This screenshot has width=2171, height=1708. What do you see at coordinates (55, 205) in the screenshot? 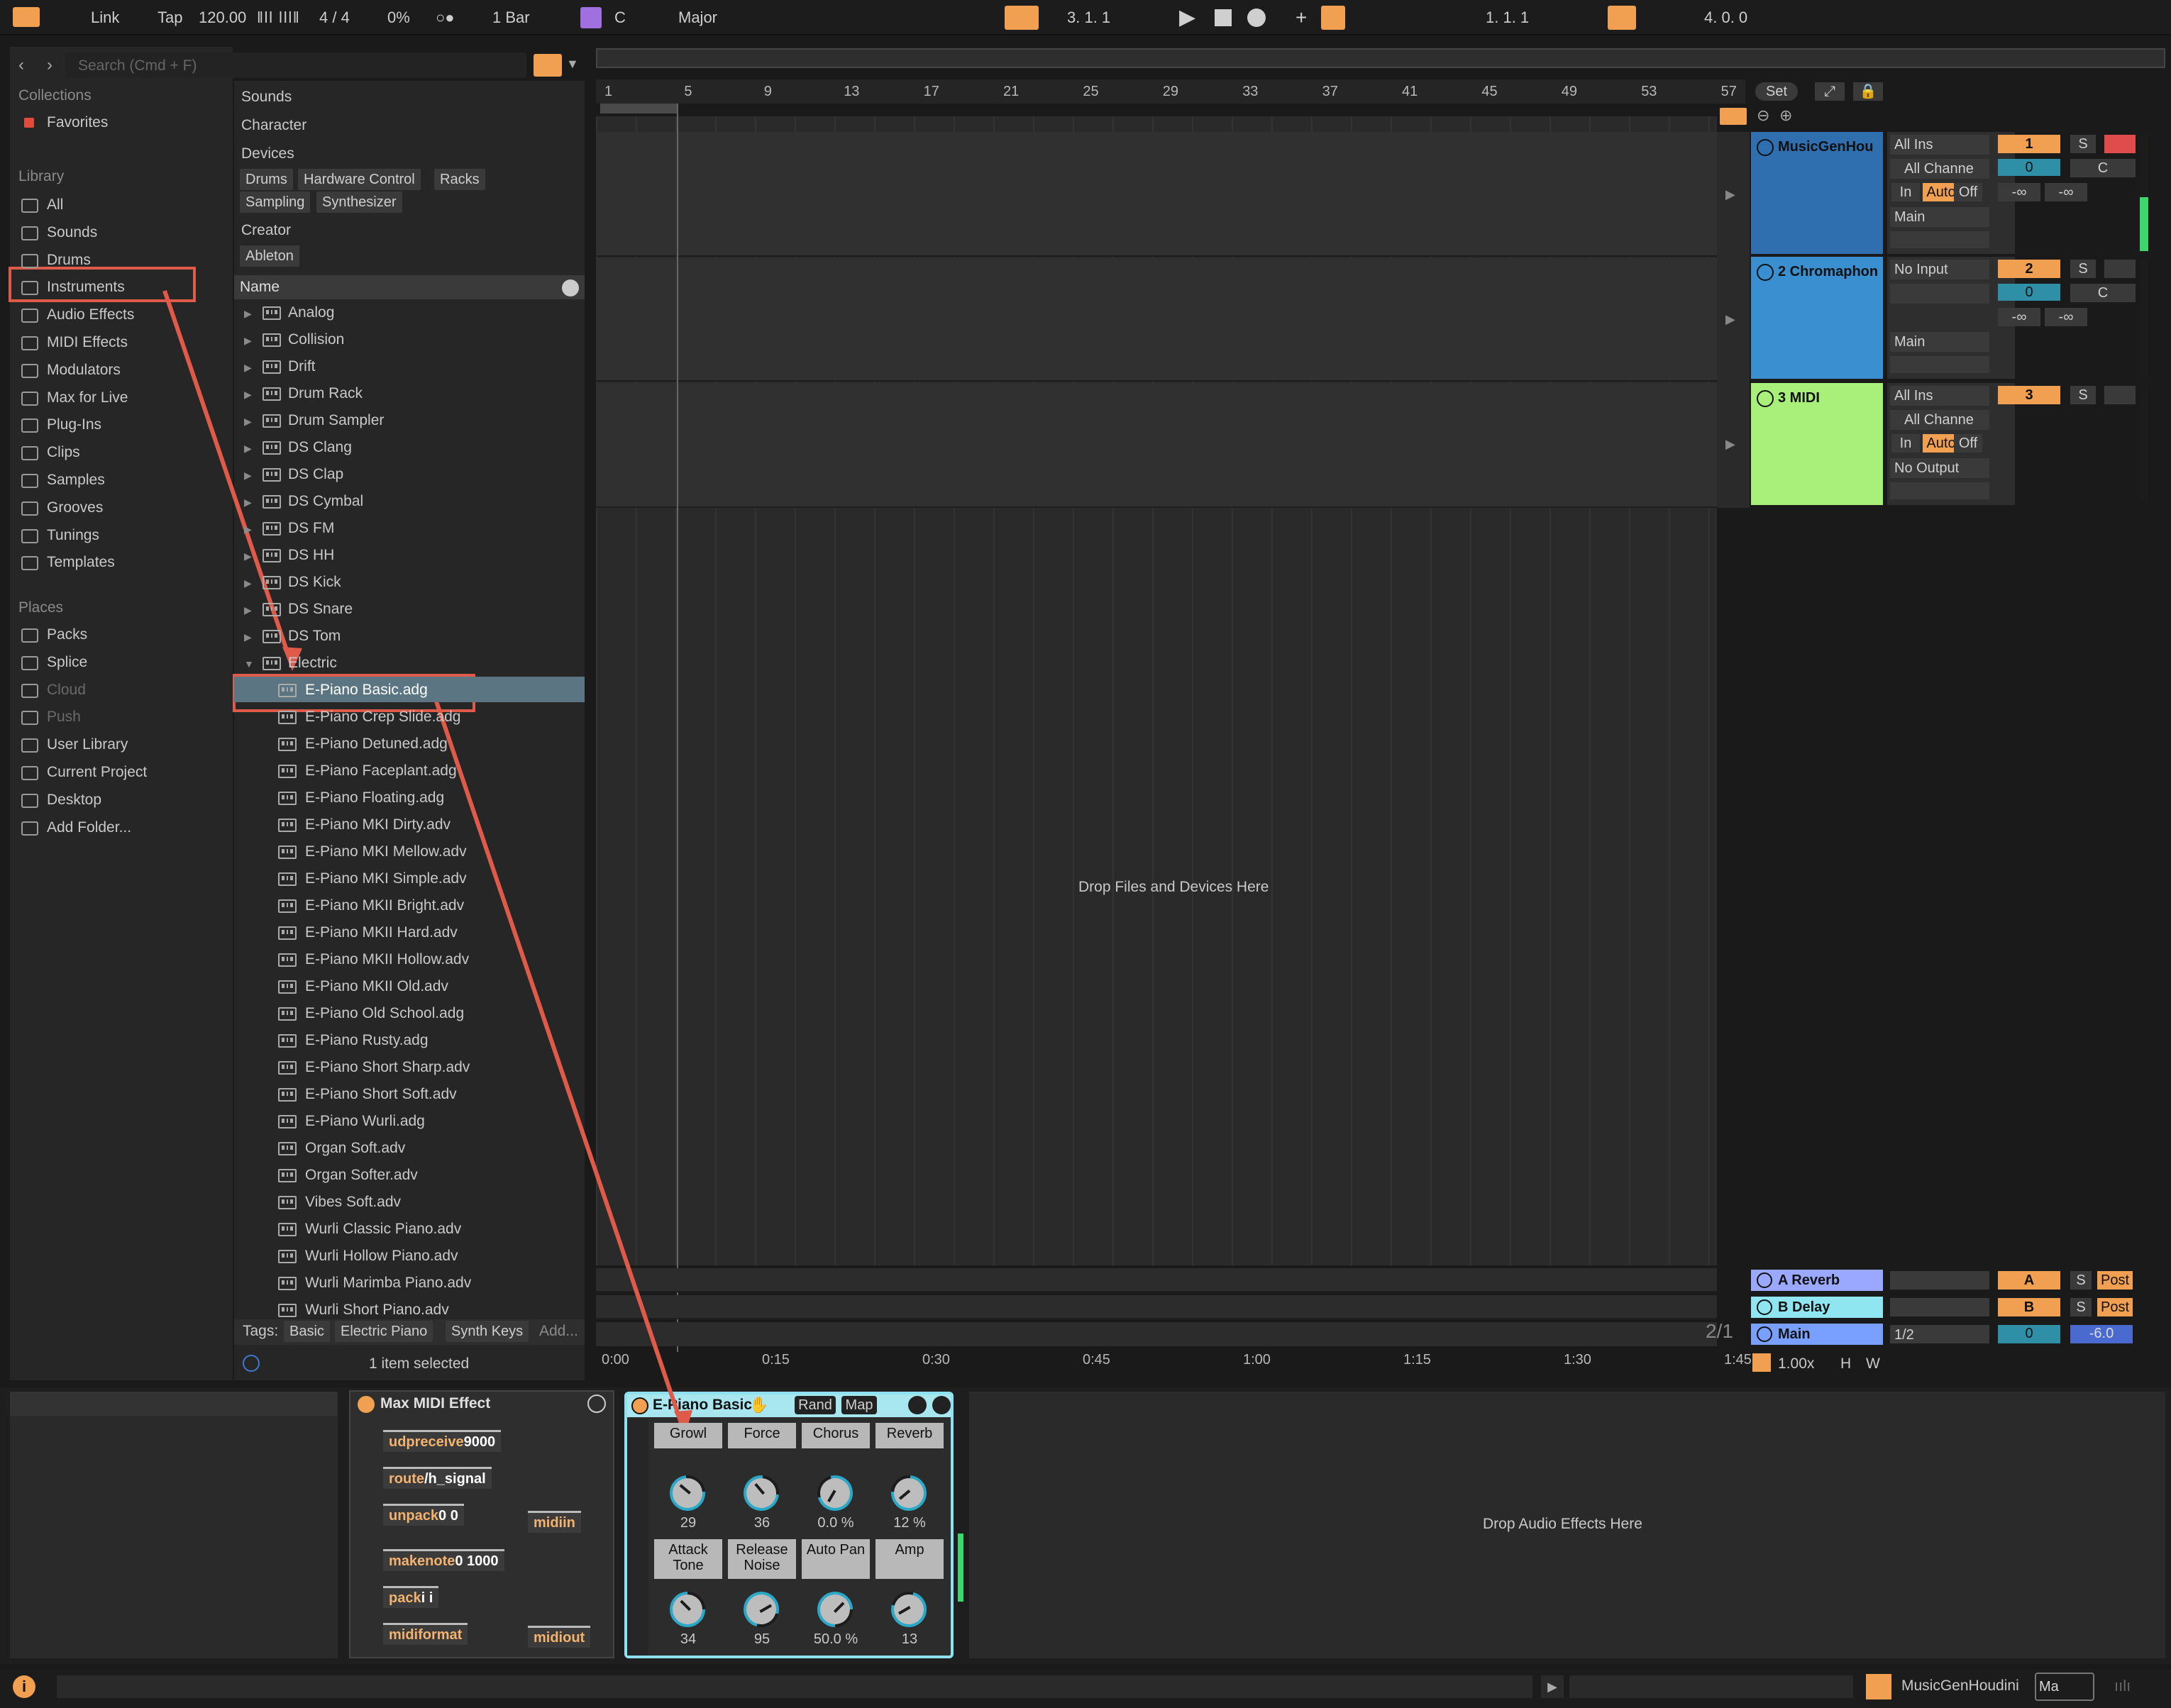
I see `sidebar-item-all: All` at bounding box center [55, 205].